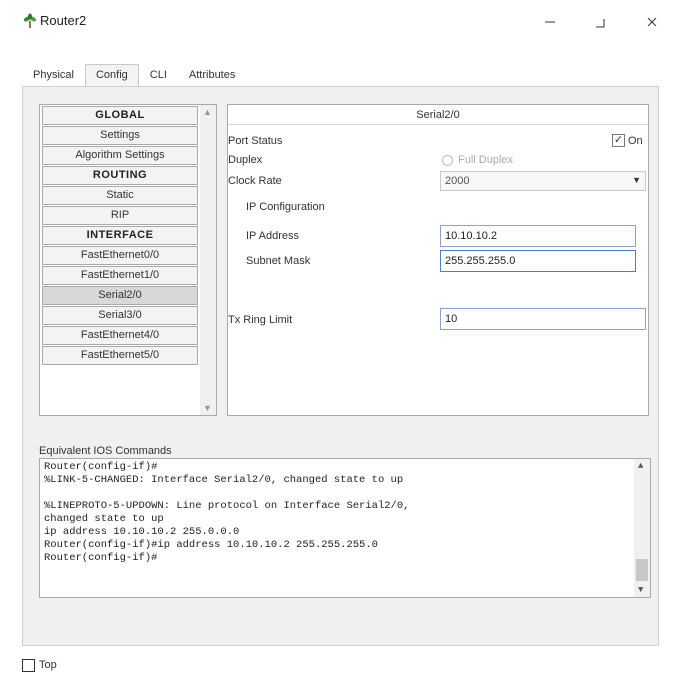 This screenshot has height=679, width=675. Describe the element at coordinates (285, 207) in the screenshot. I see `ip-configuration-label: IP Configuration` at that location.